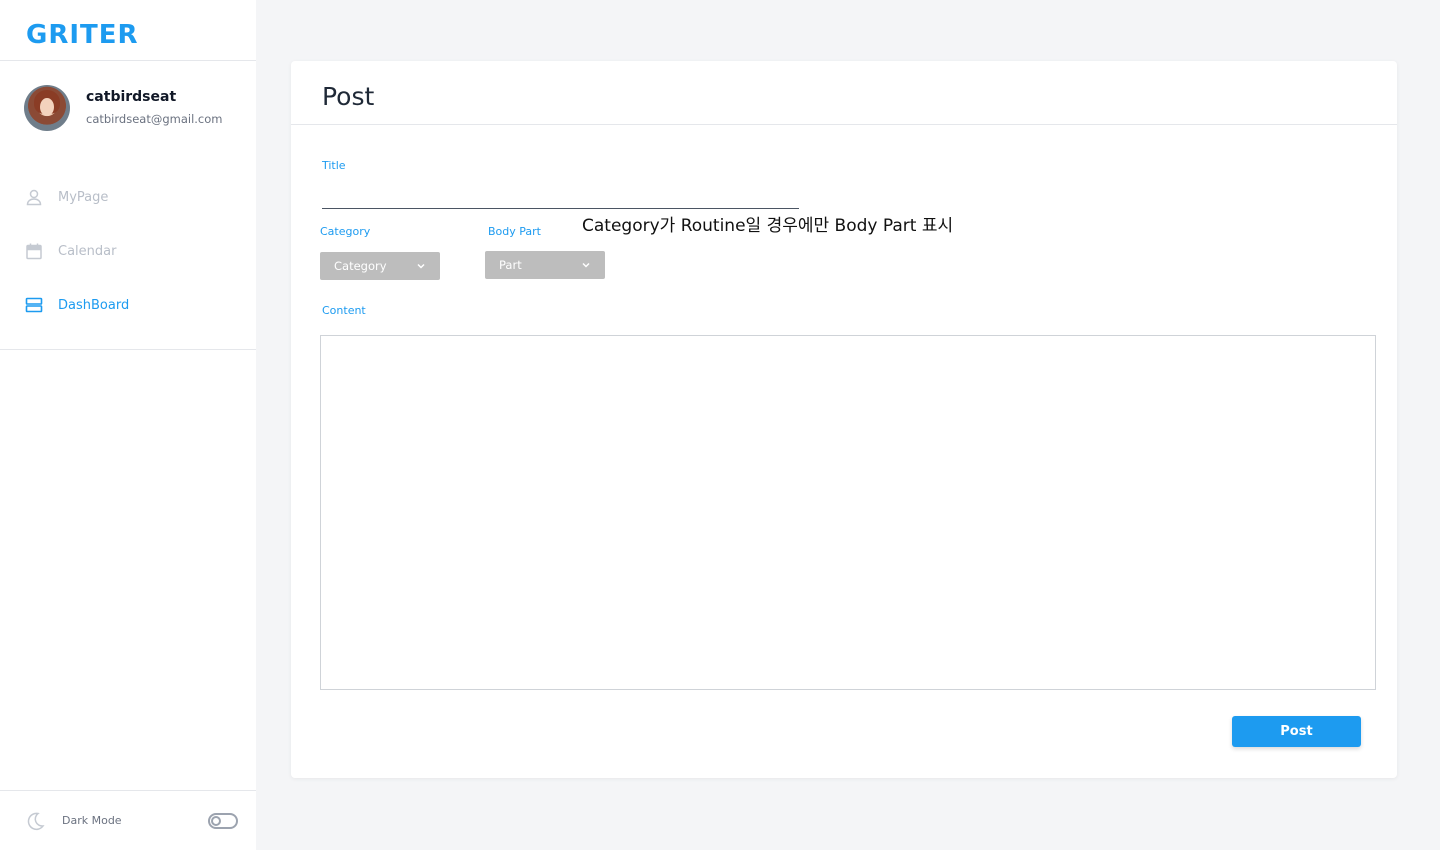 The width and height of the screenshot is (1440, 850). Describe the element at coordinates (334, 165) in the screenshot. I see `title-label: Title` at that location.